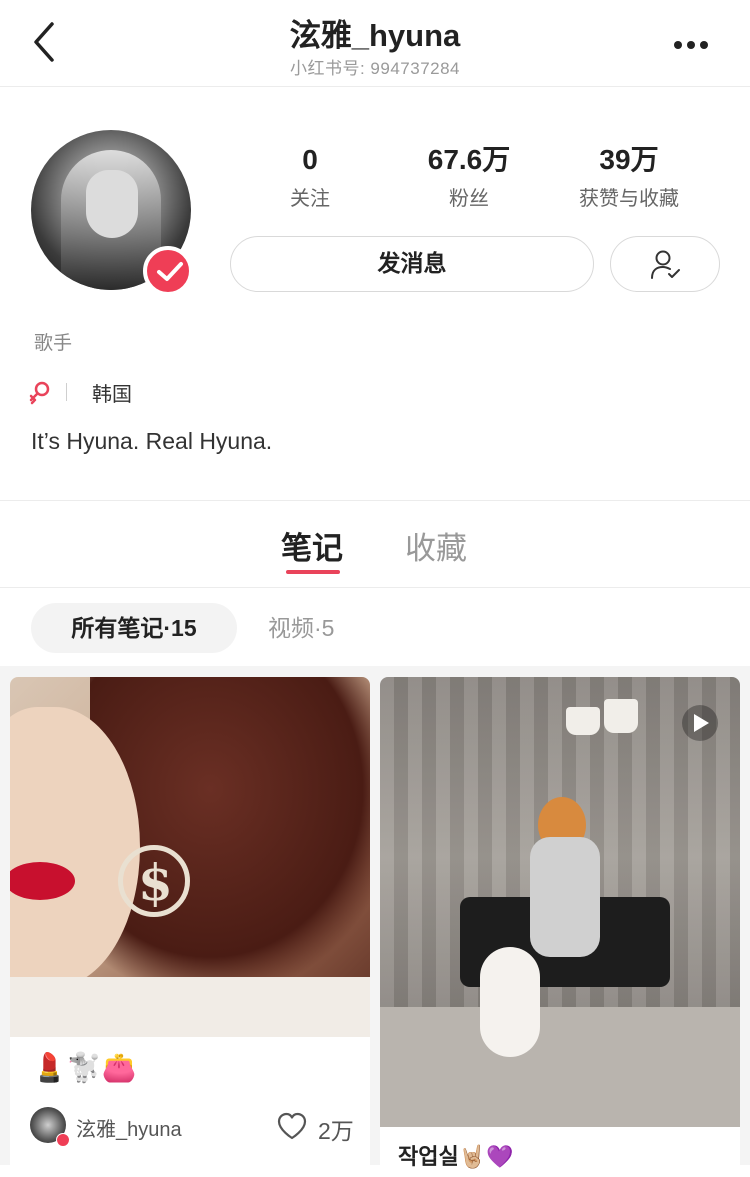 This screenshot has height=1177, width=750. I want to click on like-button: 2万, so click(321, 1127).